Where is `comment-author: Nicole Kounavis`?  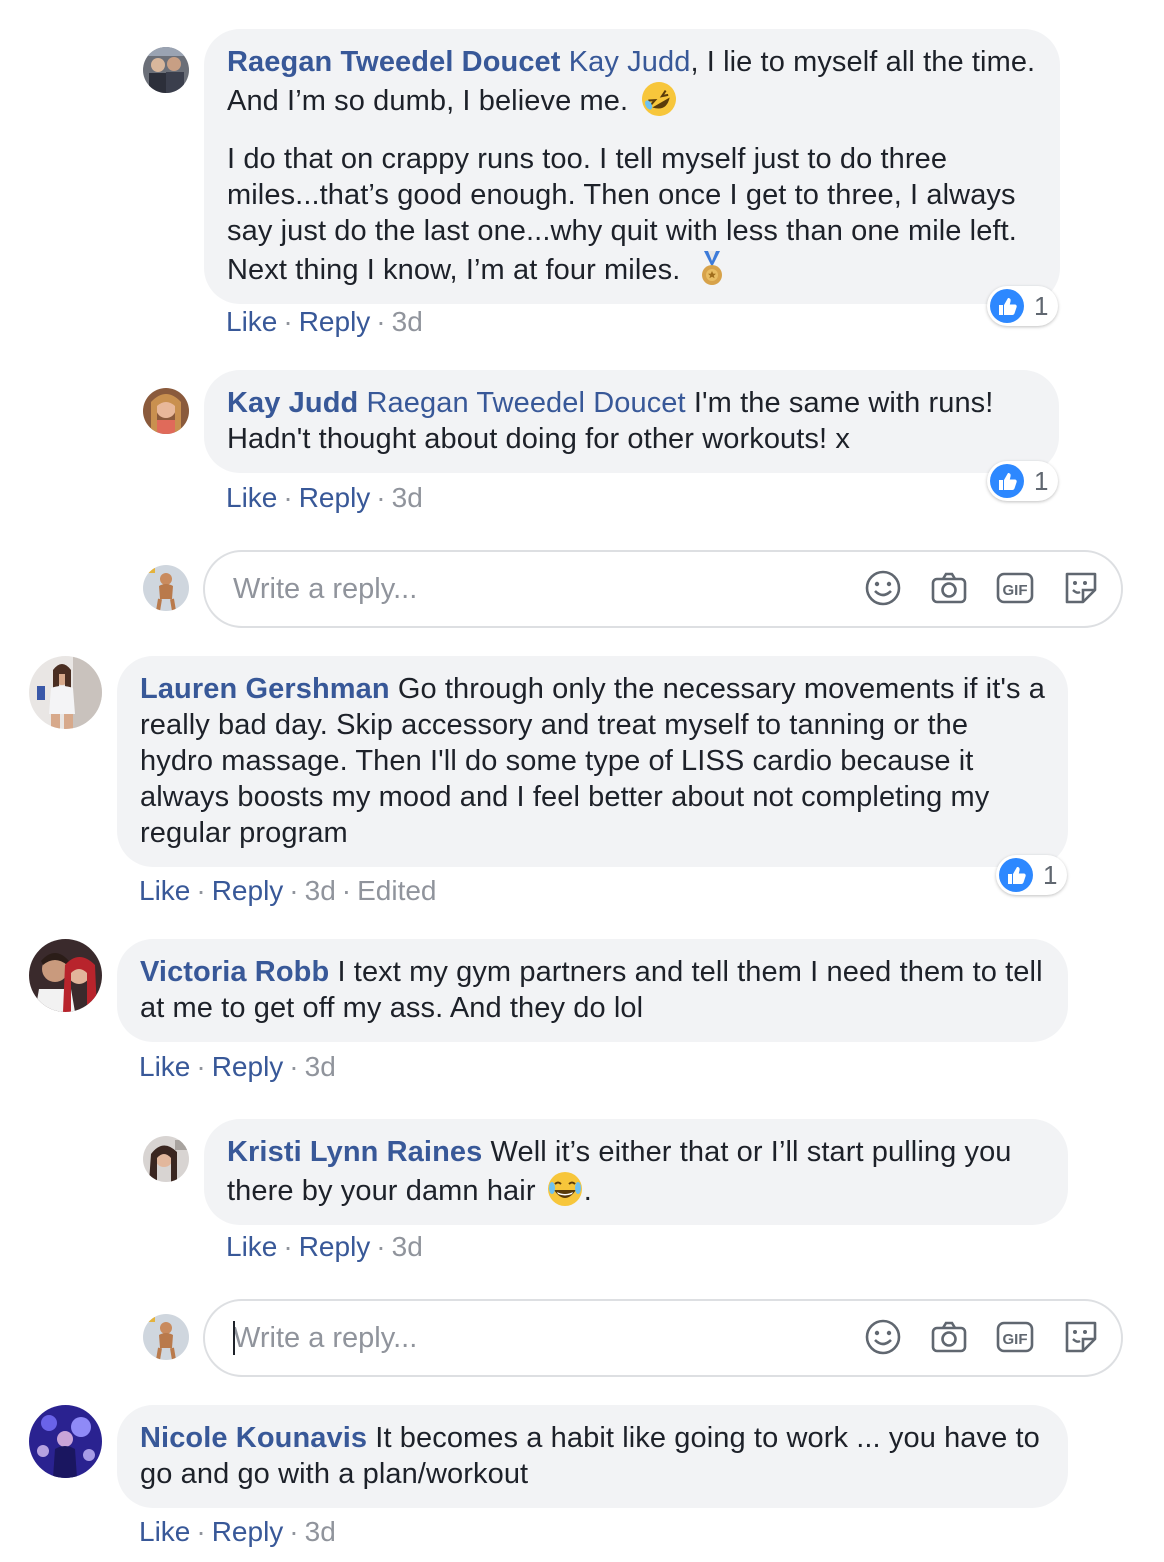
comment-author: Nicole Kounavis is located at coordinates (253, 1438).